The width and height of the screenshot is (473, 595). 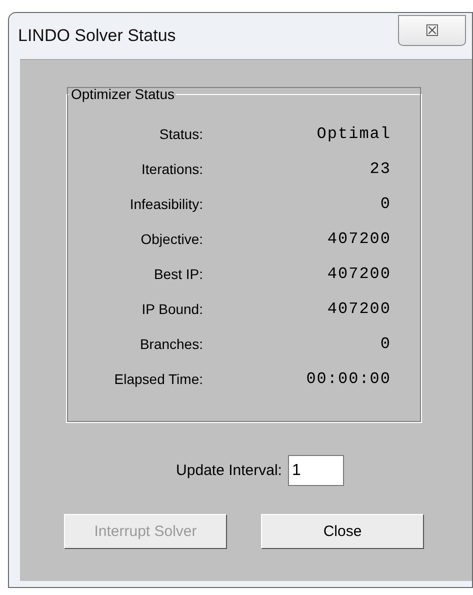 I want to click on window-title: LINDO Solver Status, so click(x=97, y=36).